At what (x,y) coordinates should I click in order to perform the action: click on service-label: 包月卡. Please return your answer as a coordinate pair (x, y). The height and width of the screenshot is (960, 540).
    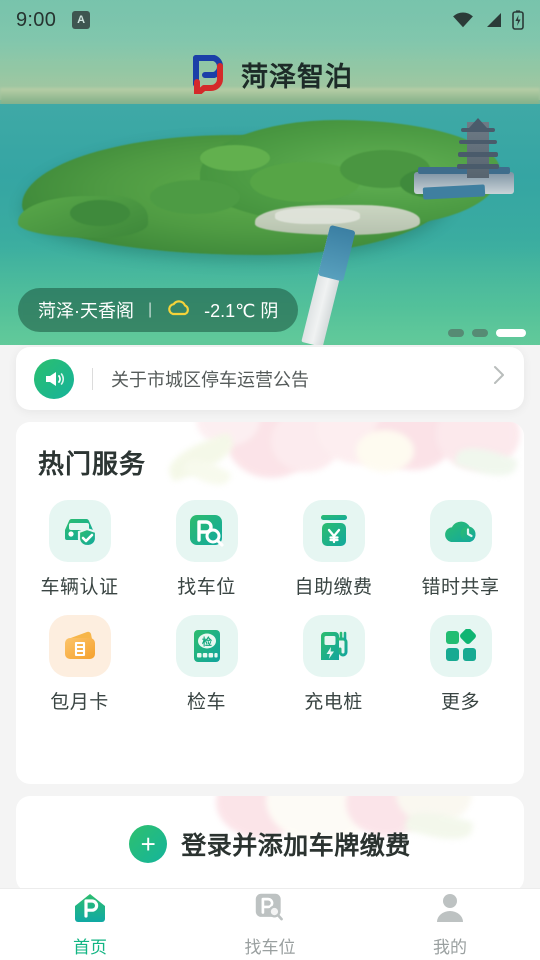
    Looking at the image, I should click on (79, 702).